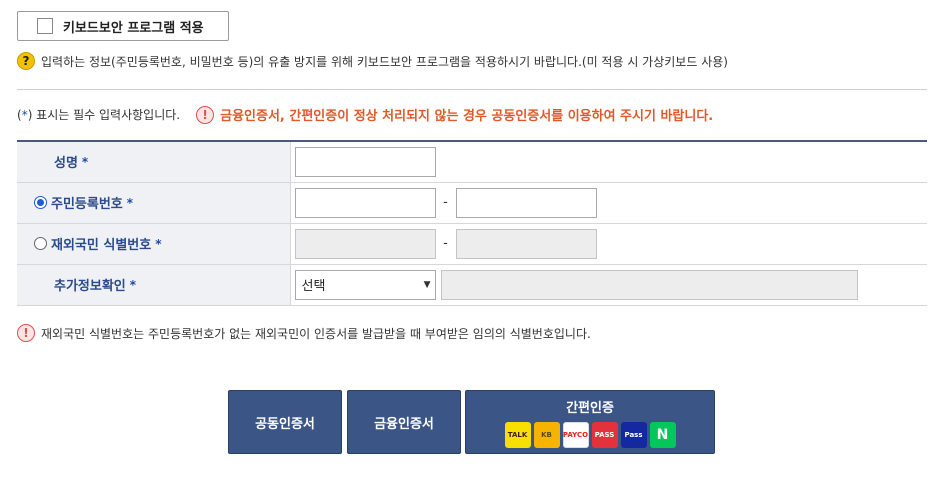 The image size is (949, 479). I want to click on keyboard-security-label: 키보드보안 프로그램 적용, so click(133, 28).